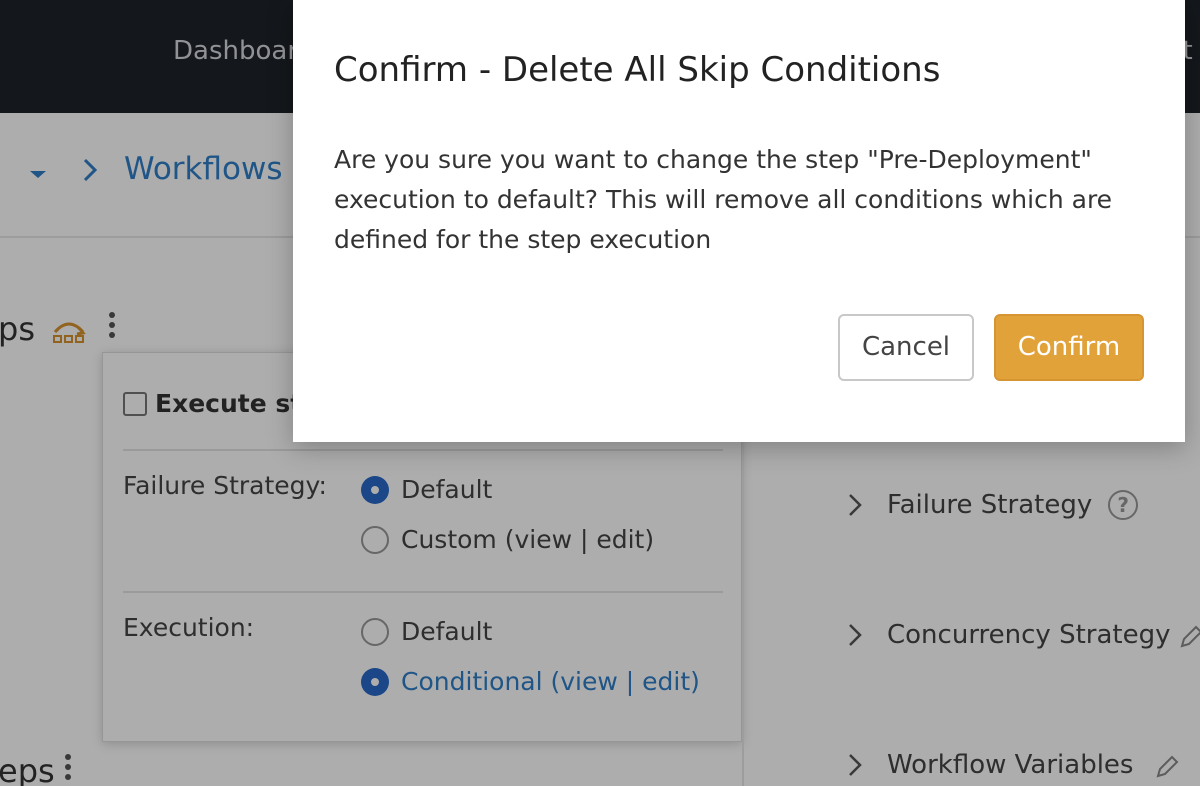 The width and height of the screenshot is (1200, 786). Describe the element at coordinates (637, 70) in the screenshot. I see `dialog-title: Confirm - Delete All Skip Conditions` at that location.